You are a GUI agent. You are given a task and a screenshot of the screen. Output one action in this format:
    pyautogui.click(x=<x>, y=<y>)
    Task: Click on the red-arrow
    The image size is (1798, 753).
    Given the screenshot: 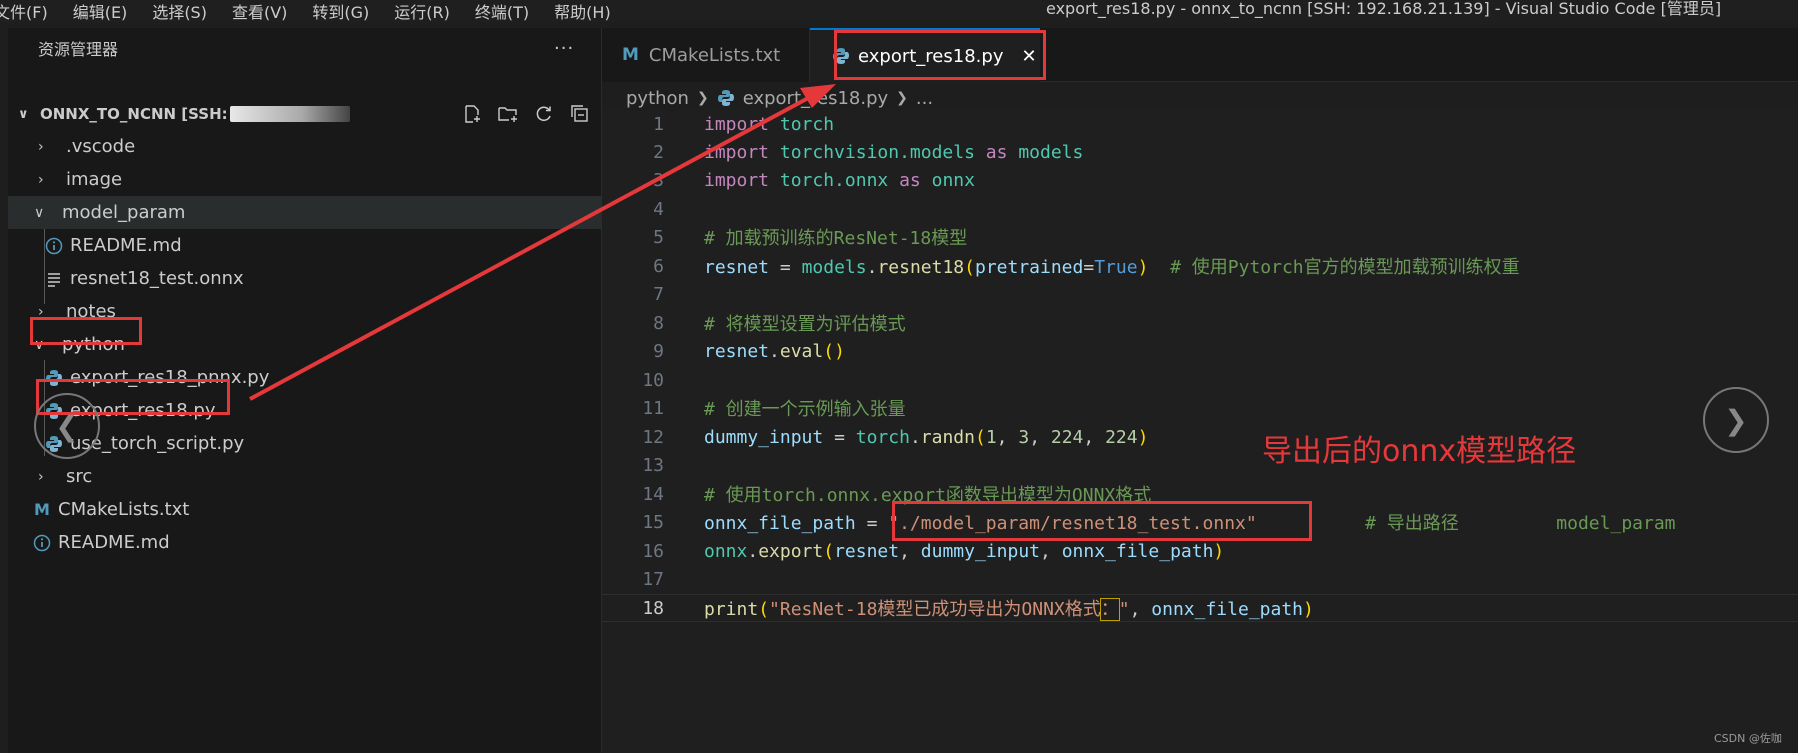 What is the action you would take?
    pyautogui.click(x=542, y=242)
    